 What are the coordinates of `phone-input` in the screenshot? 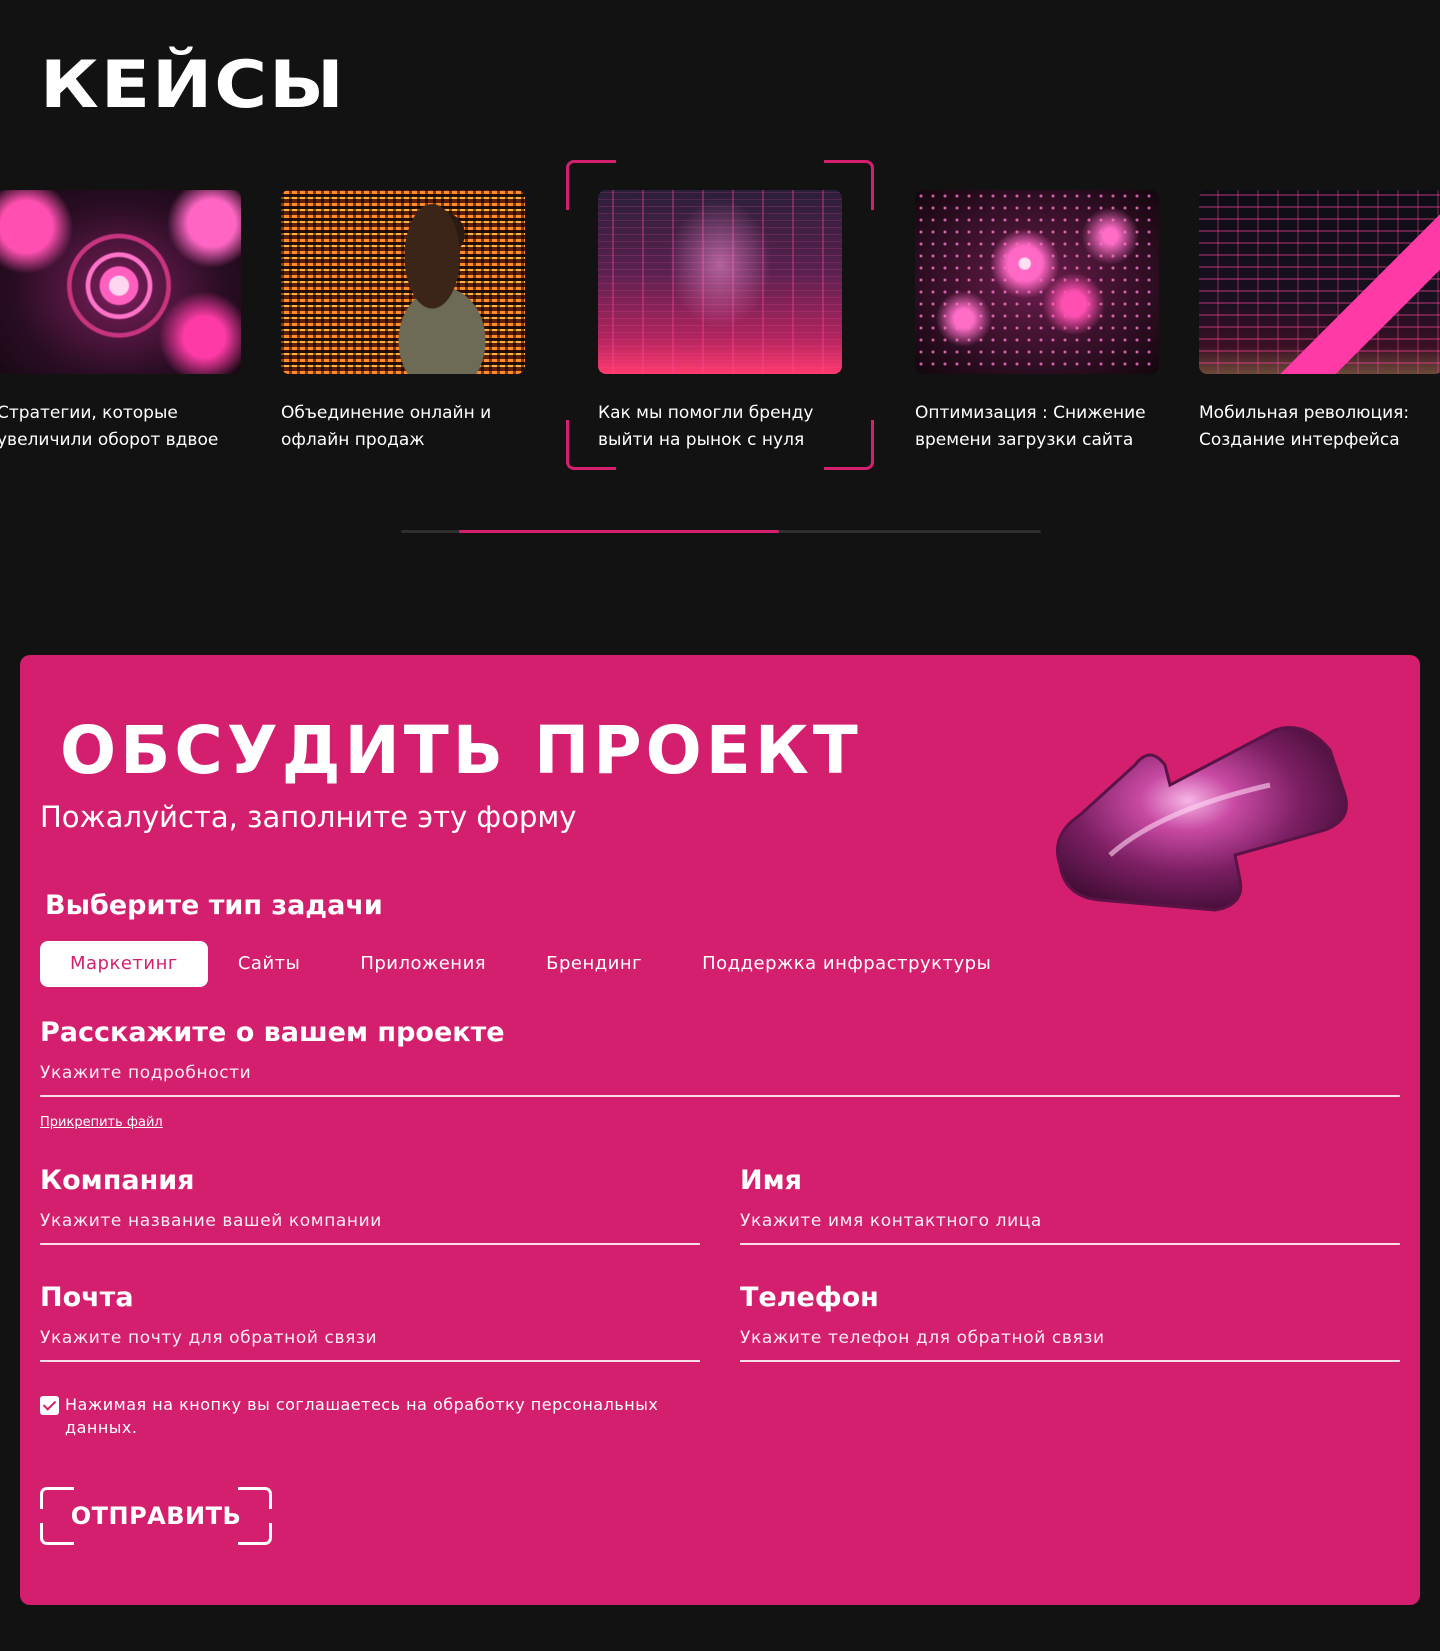 It's located at (1070, 1345).